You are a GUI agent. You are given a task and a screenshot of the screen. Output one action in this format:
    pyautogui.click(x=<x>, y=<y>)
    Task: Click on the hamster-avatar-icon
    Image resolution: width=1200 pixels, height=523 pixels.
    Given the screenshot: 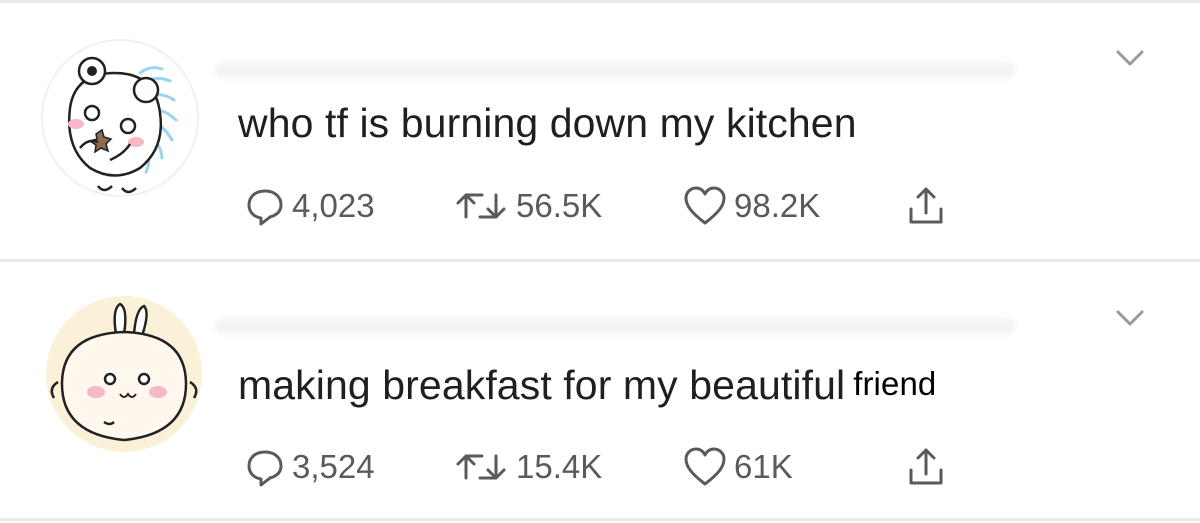 What is the action you would take?
    pyautogui.click(x=120, y=118)
    